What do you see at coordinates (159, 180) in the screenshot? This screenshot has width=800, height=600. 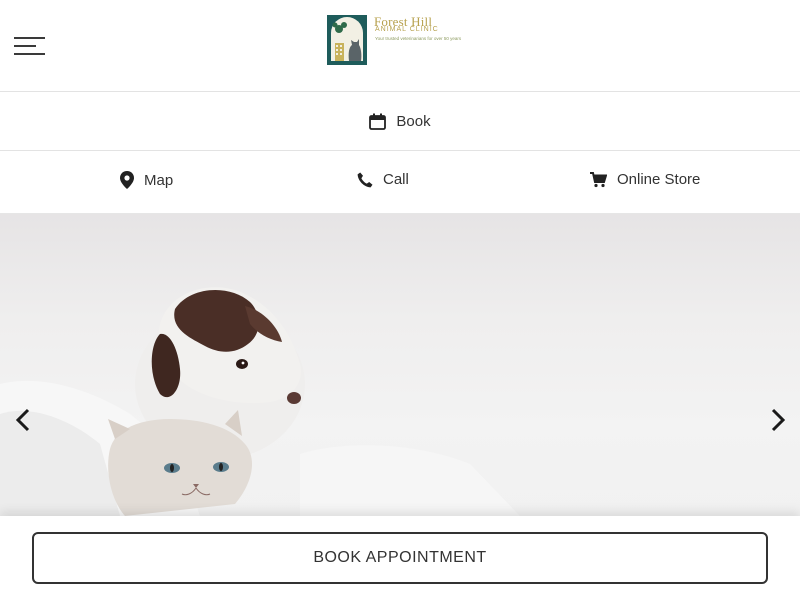 I see `map-label: Map` at bounding box center [159, 180].